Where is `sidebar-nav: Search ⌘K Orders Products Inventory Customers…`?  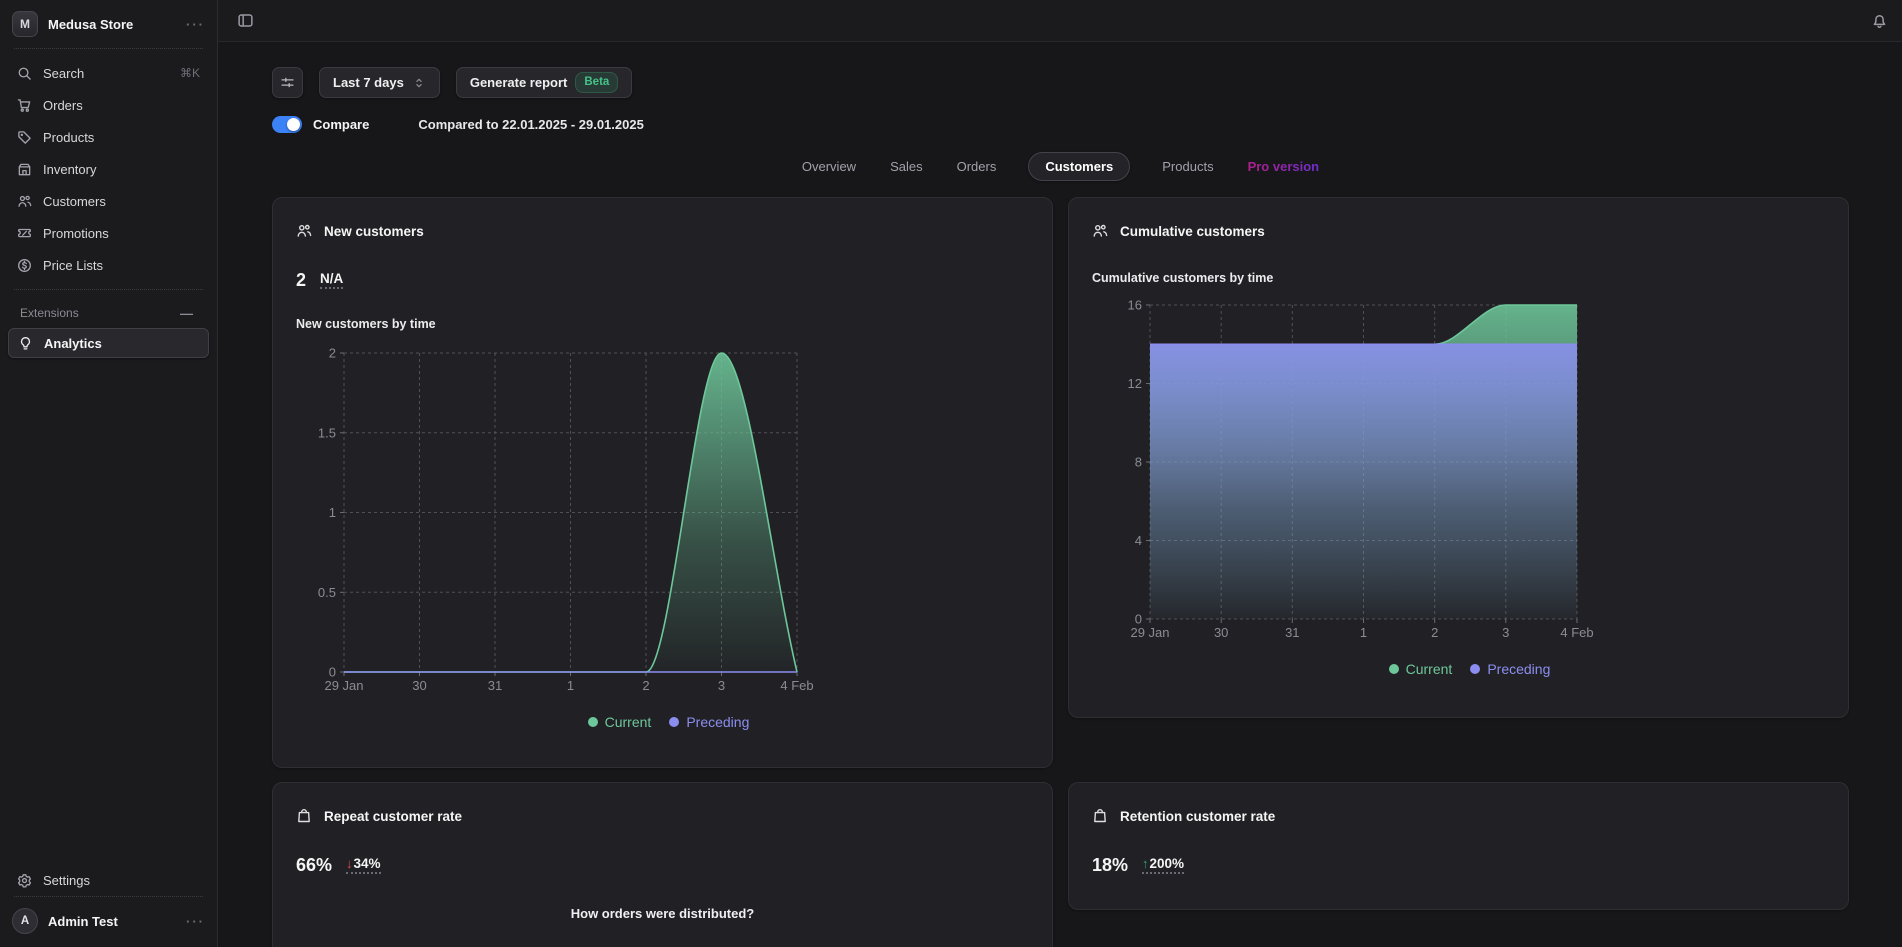 sidebar-nav: Search ⌘K Orders Products Inventory Customers… is located at coordinates (108, 169).